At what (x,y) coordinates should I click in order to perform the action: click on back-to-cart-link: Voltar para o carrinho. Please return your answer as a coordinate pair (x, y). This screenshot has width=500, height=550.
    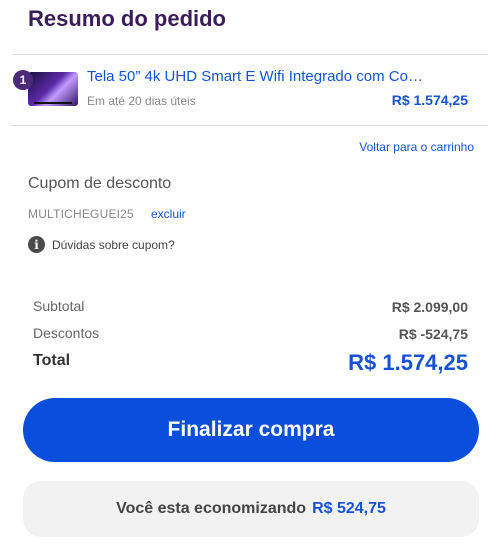
    Looking at the image, I should click on (416, 147).